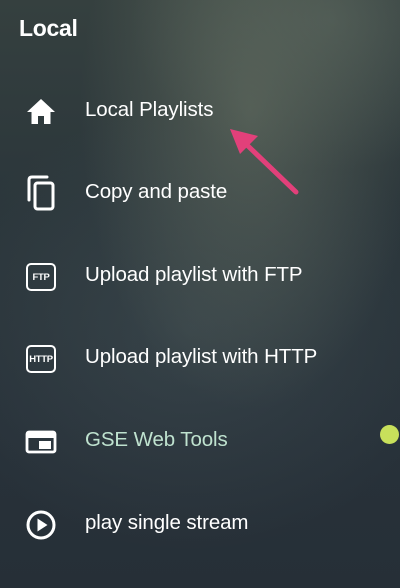  Describe the element at coordinates (389, 434) in the screenshot. I see `page-indicator-dot` at that location.